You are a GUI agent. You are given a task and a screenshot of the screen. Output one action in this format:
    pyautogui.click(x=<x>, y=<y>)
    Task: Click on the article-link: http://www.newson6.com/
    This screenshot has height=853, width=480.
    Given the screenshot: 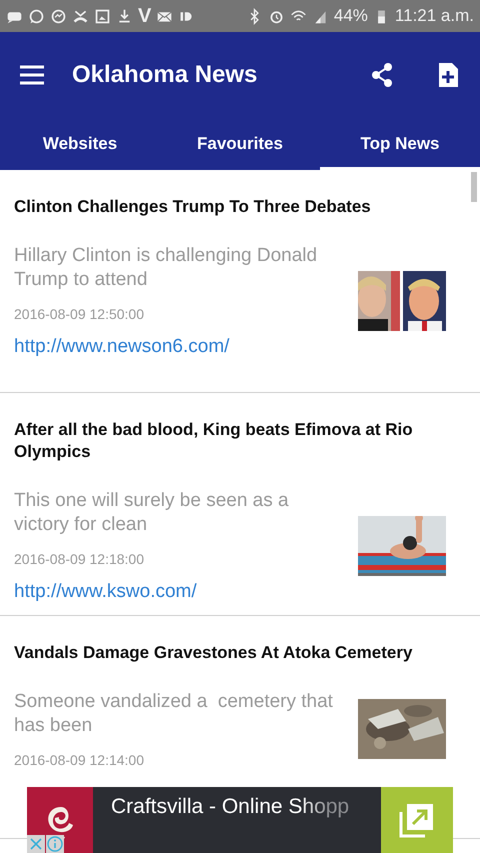 What is the action you would take?
    pyautogui.click(x=186, y=347)
    